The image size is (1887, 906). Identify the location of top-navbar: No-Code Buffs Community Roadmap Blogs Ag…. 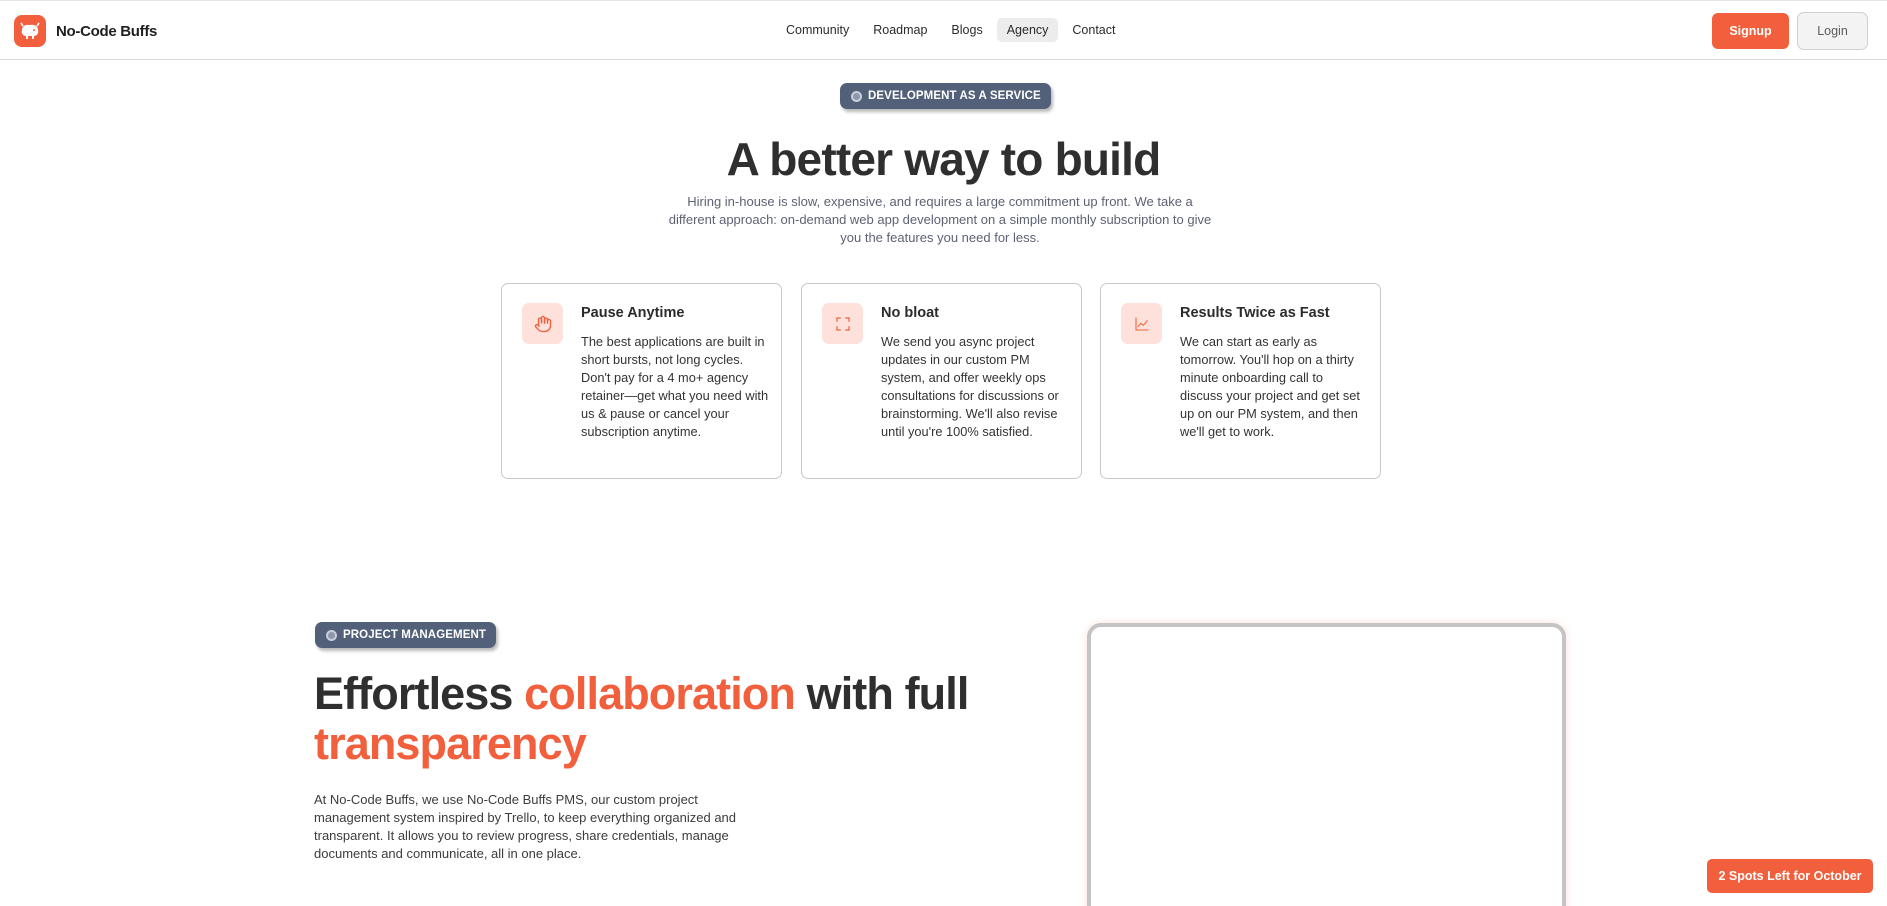
(943, 30).